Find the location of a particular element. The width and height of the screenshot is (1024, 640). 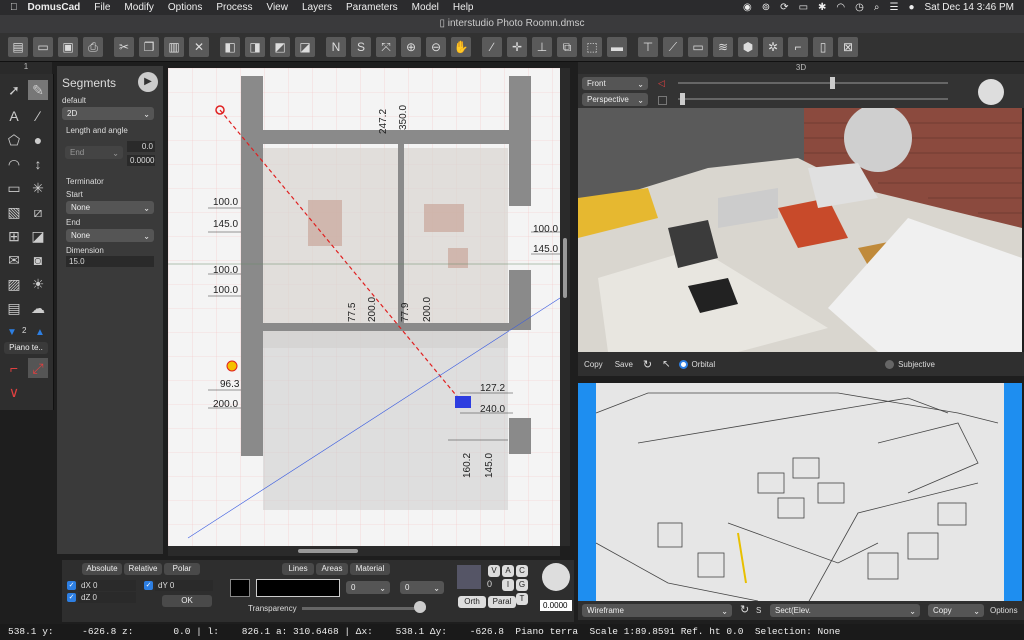

delete-icon: ✕ is located at coordinates (199, 47).